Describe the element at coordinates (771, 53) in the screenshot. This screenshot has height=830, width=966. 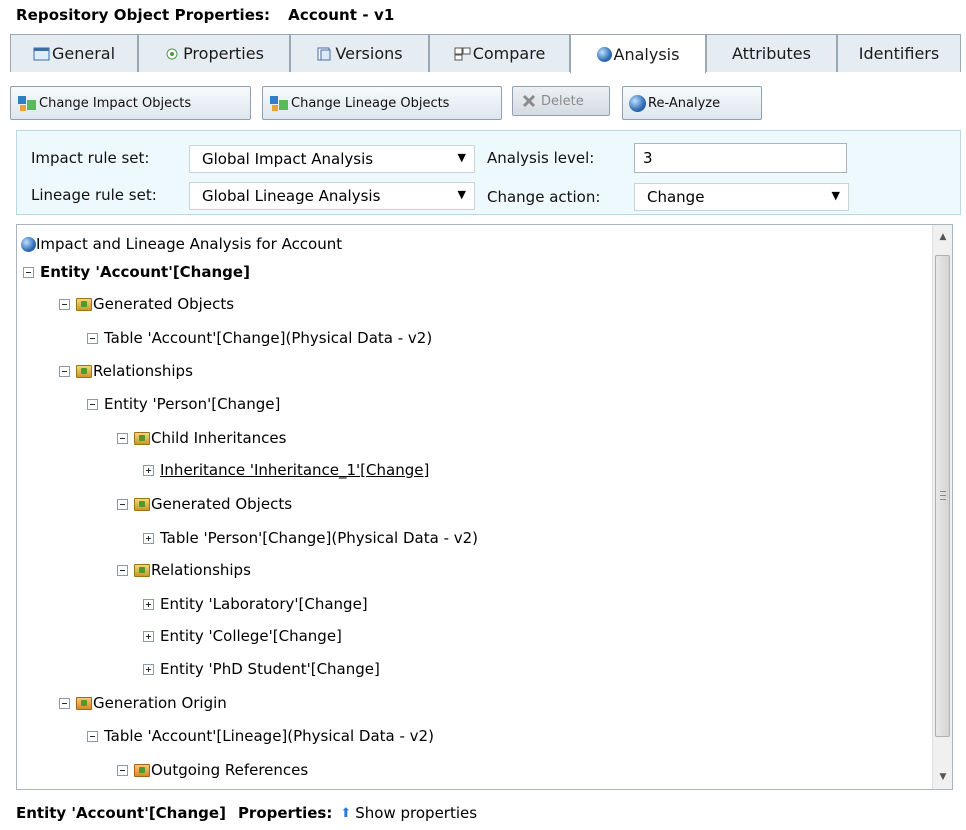
I see `tab-attributes: Attributes` at that location.